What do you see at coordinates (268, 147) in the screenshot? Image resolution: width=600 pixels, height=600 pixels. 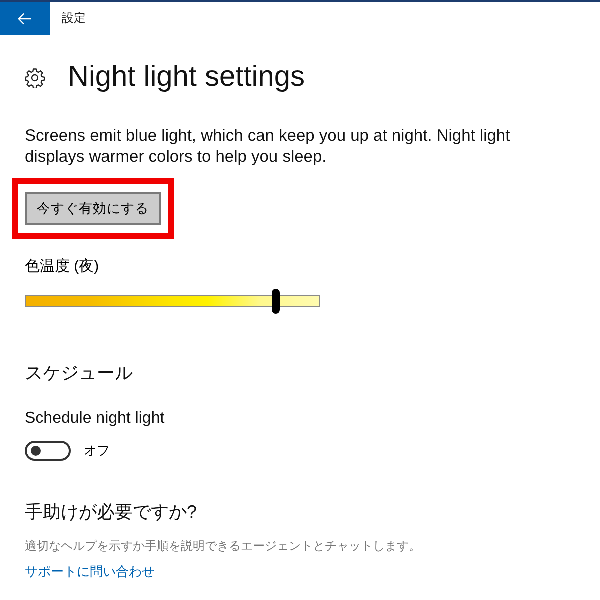 I see `description-text: Screens emit blue light, which can keep you up at night. Night light displays warmer colors to help you sleep.` at bounding box center [268, 147].